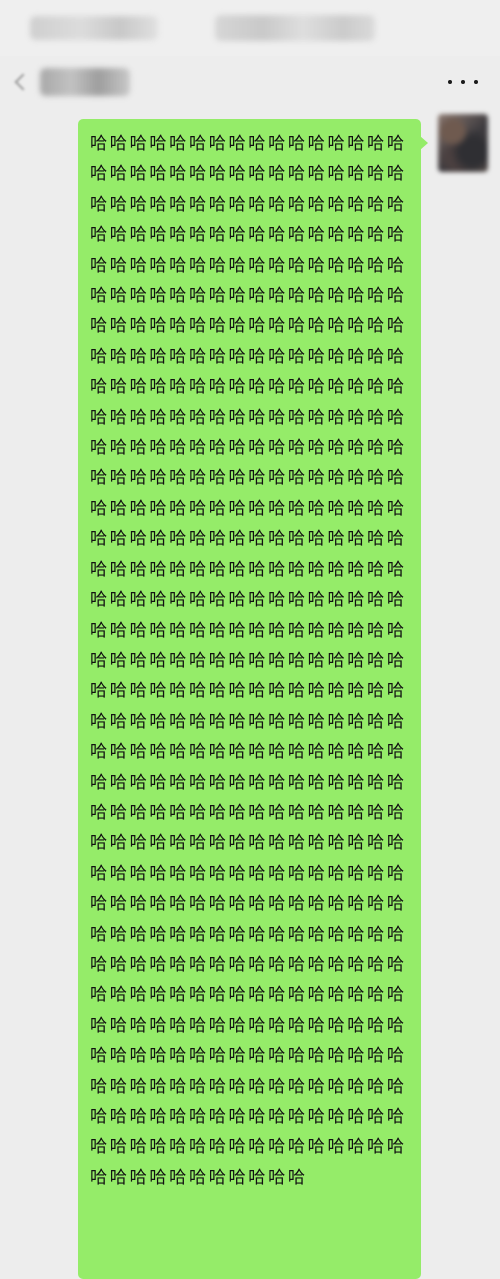 The image size is (500, 1279). What do you see at coordinates (424, 143) in the screenshot?
I see `bubble-tail` at bounding box center [424, 143].